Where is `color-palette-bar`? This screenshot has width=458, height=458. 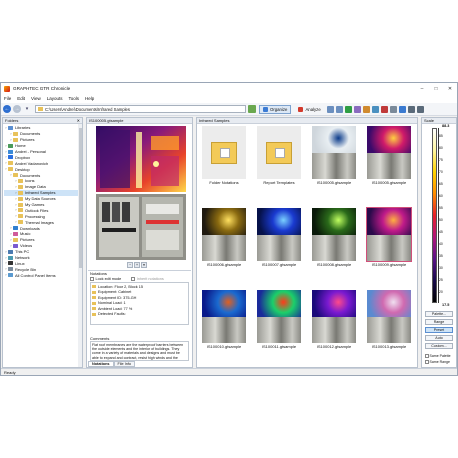
color-palette-bar is located at coordinates (434, 215).